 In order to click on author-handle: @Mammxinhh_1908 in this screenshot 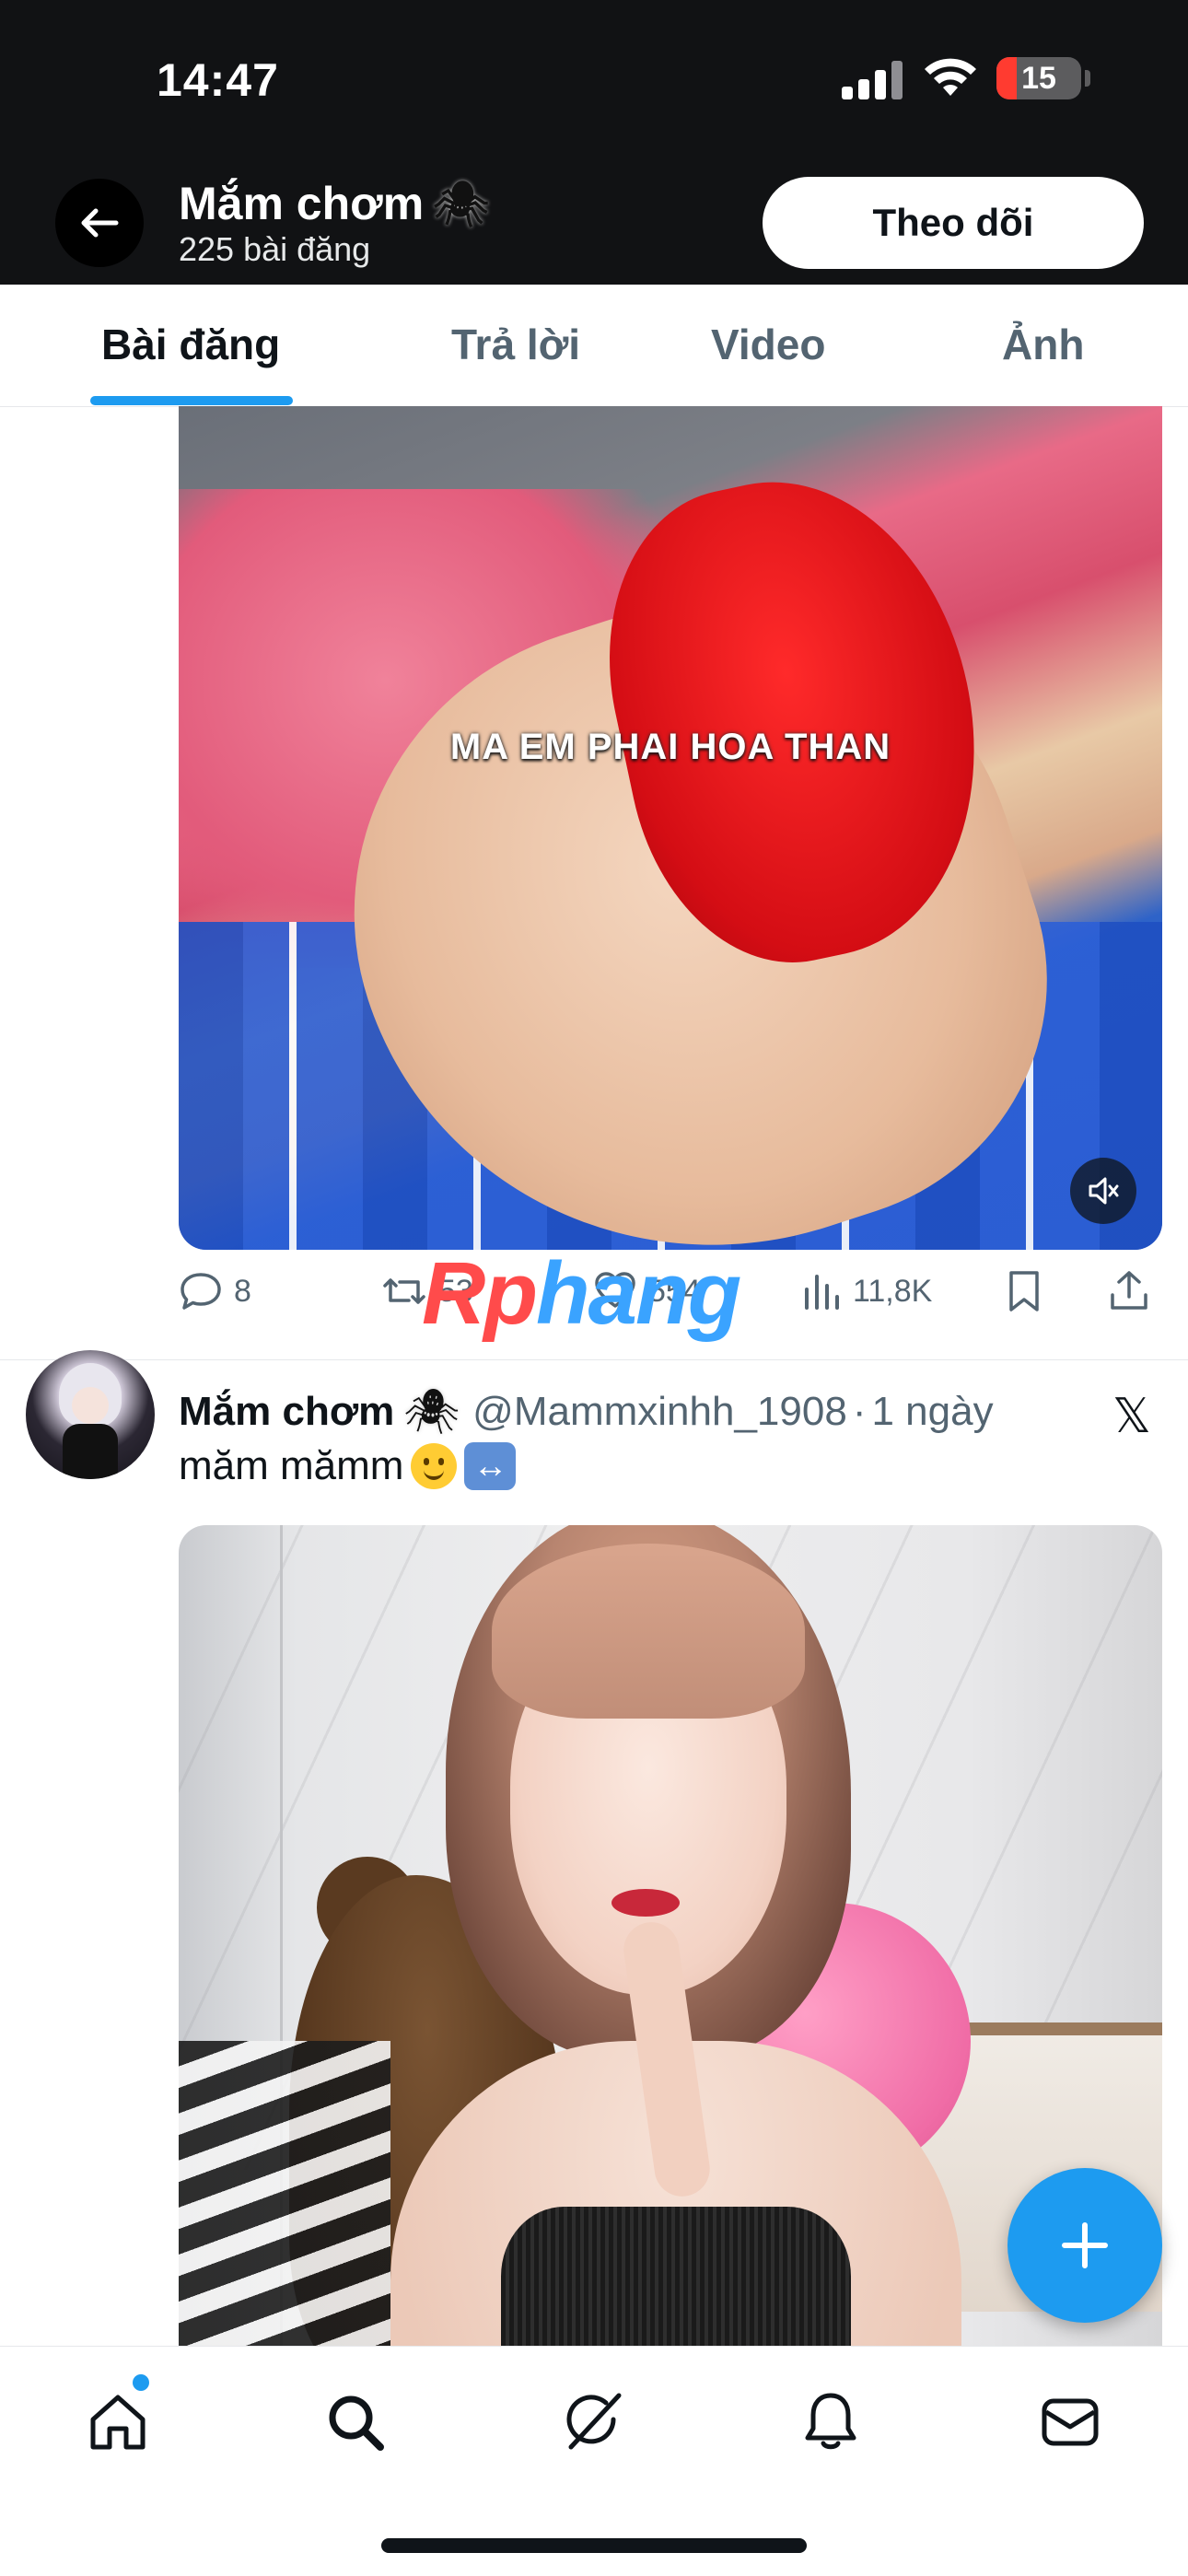, I will do `click(659, 1412)`.